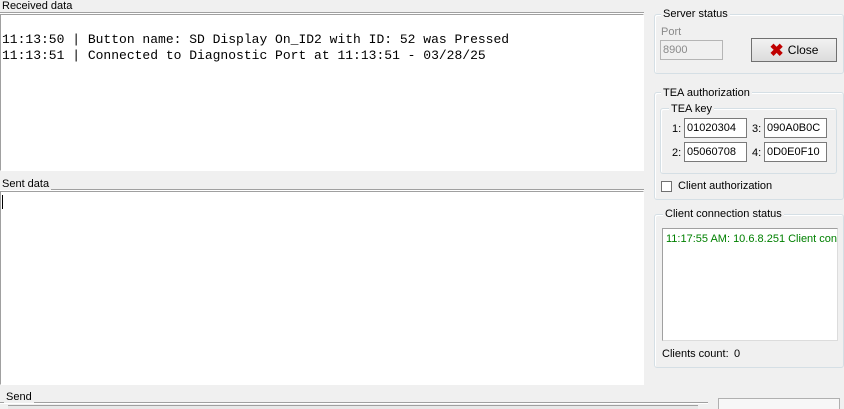 Image resolution: width=844 pixels, height=409 pixels. I want to click on tea-key-label: TEA key, so click(691, 109).